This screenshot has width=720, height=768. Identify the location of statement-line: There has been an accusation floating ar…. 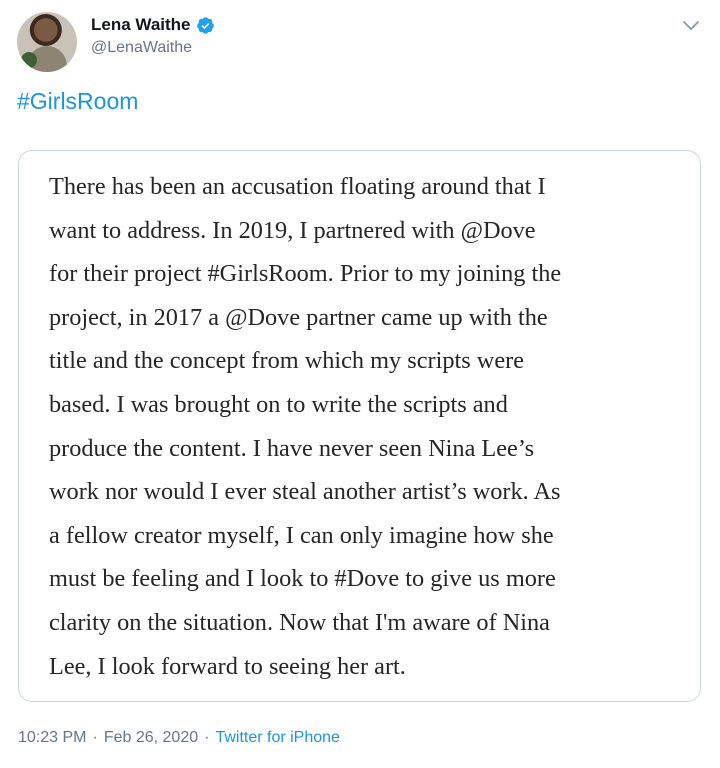
(297, 186).